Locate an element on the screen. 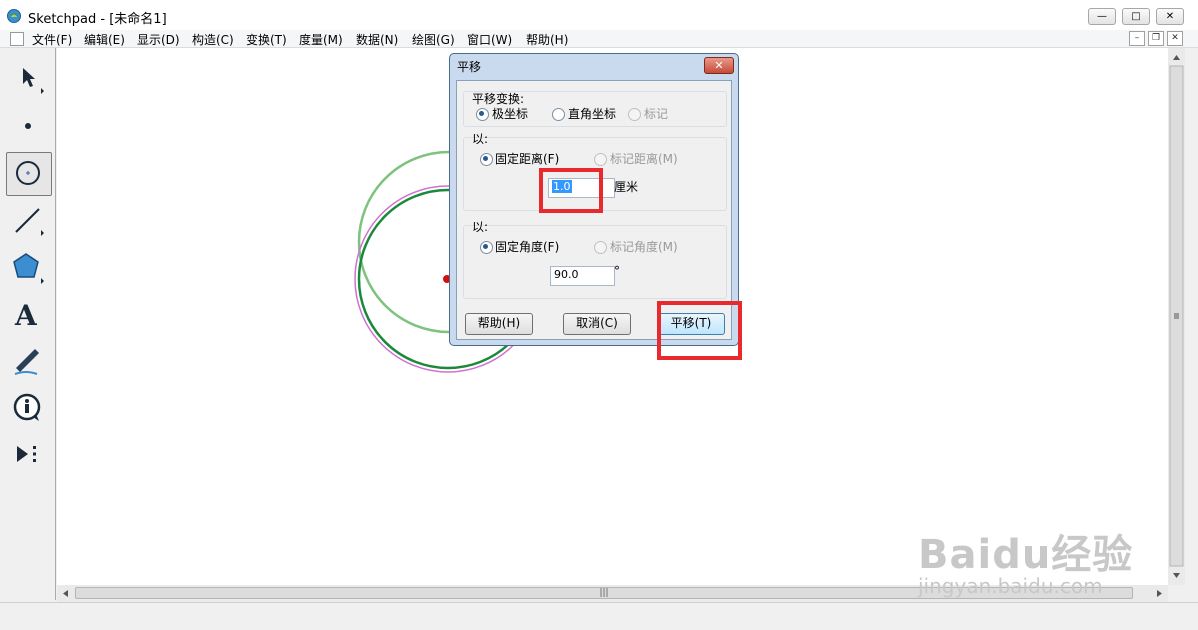  point-icon is located at coordinates (28, 126).